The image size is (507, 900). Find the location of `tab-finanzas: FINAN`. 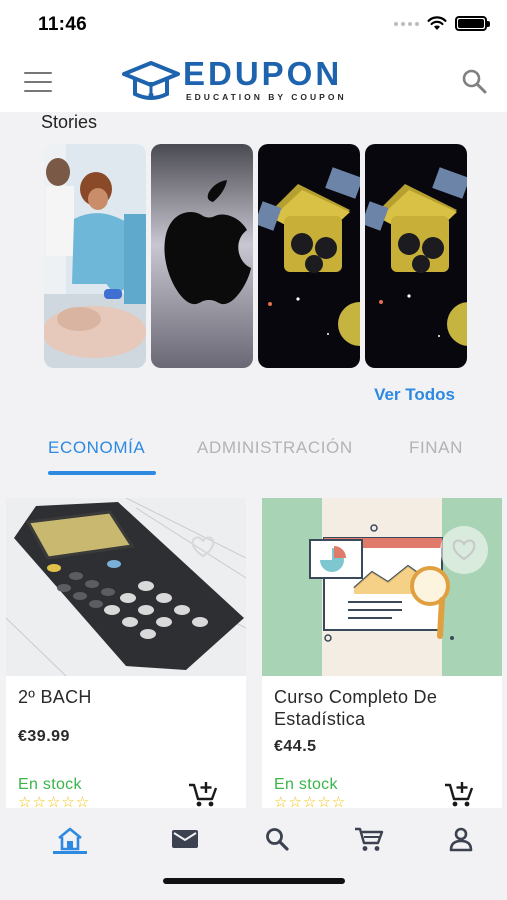

tab-finanzas: FINAN is located at coordinates (436, 448).